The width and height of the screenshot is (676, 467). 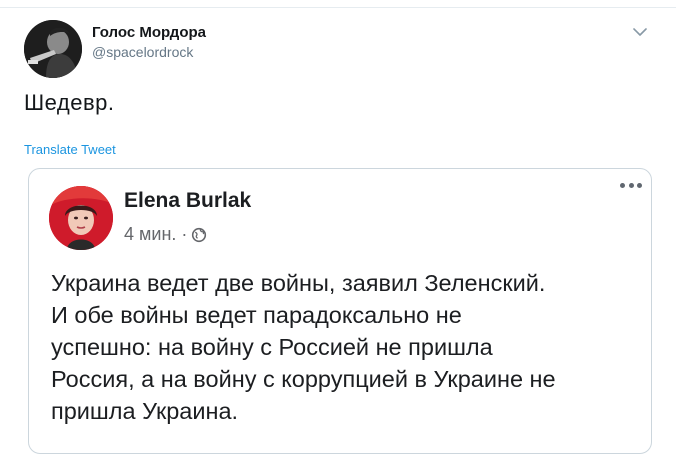 I want to click on globe-icon, so click(x=199, y=234).